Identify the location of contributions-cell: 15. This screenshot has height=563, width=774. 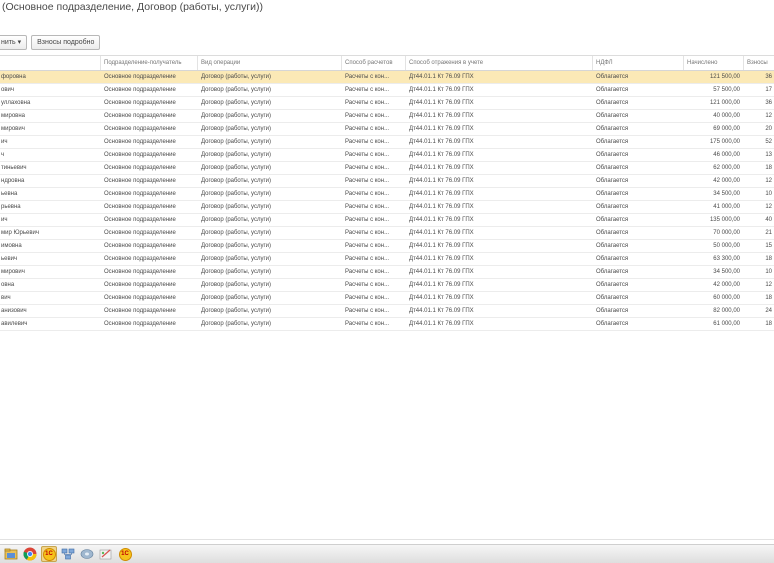
(768, 246).